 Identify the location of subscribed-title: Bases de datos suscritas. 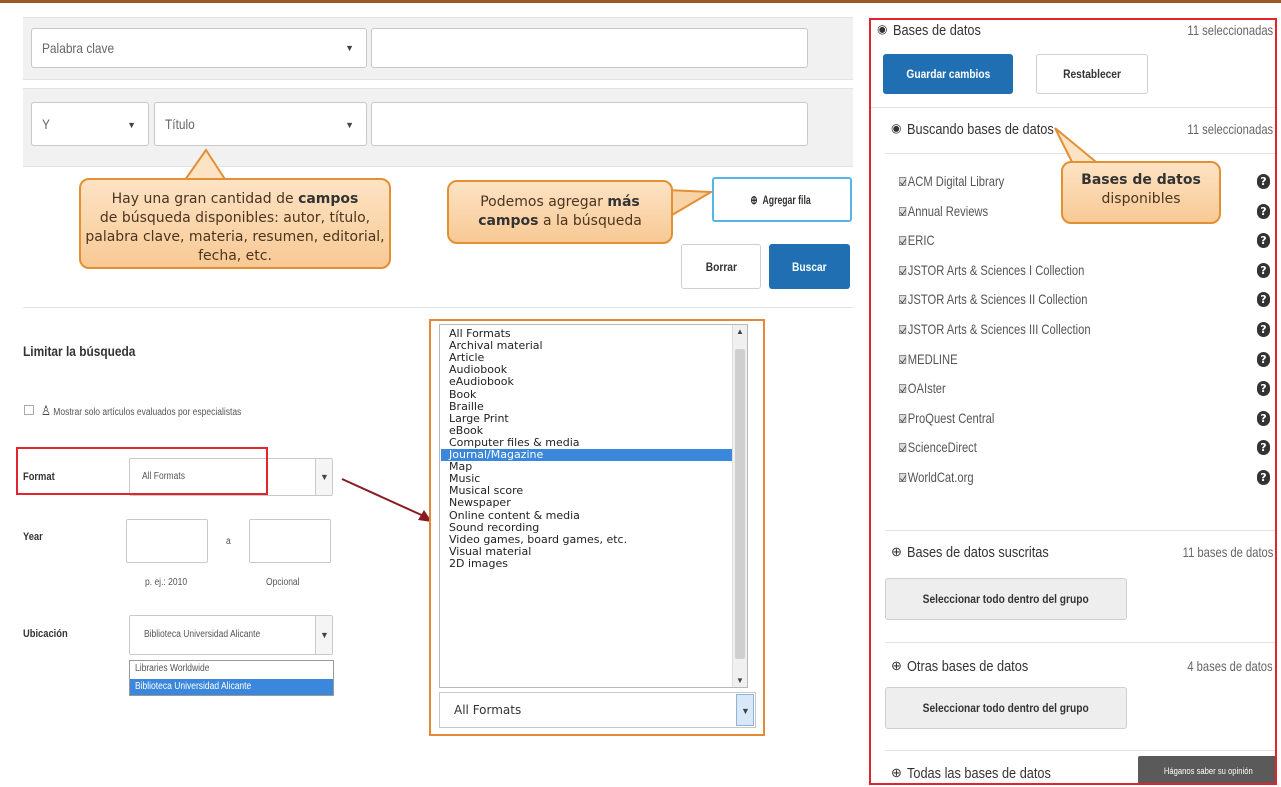
(978, 552).